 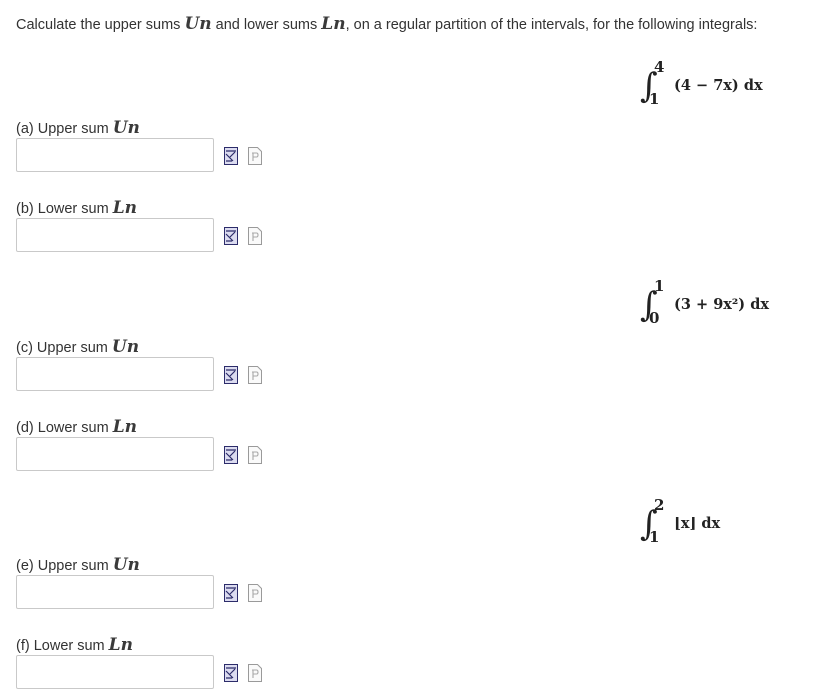 What do you see at coordinates (115, 672) in the screenshot?
I see `answer-f-input` at bounding box center [115, 672].